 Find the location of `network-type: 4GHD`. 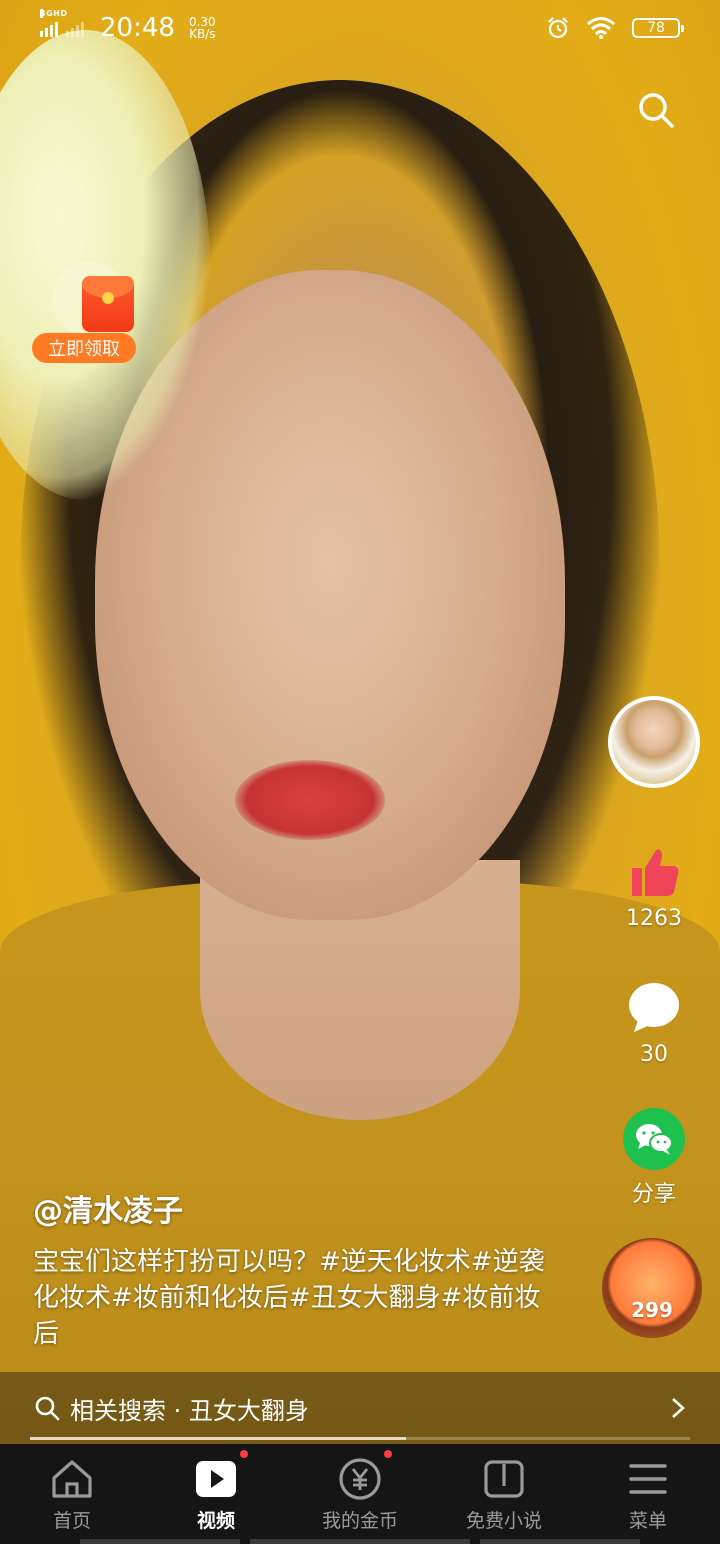

network-type: 4GHD is located at coordinates (54, 13).